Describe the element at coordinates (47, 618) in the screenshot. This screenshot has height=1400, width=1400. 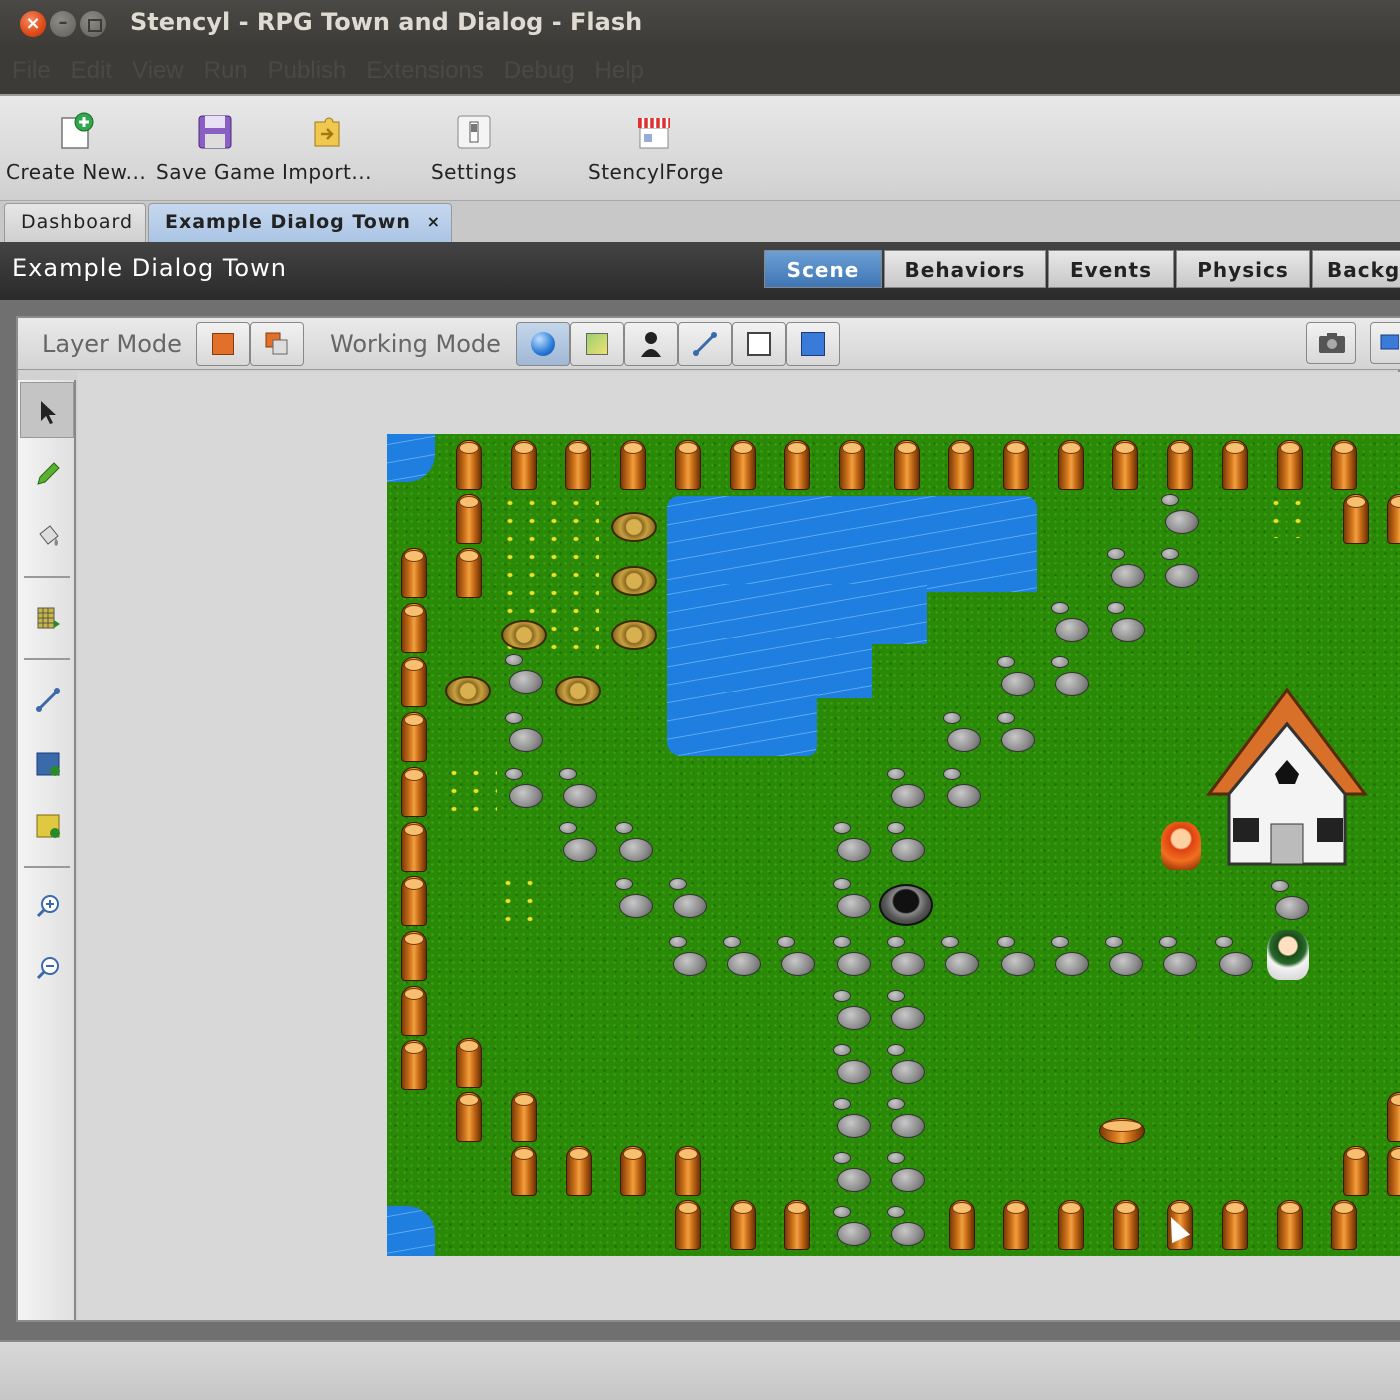
I see `tile-grid-tool-button` at that location.